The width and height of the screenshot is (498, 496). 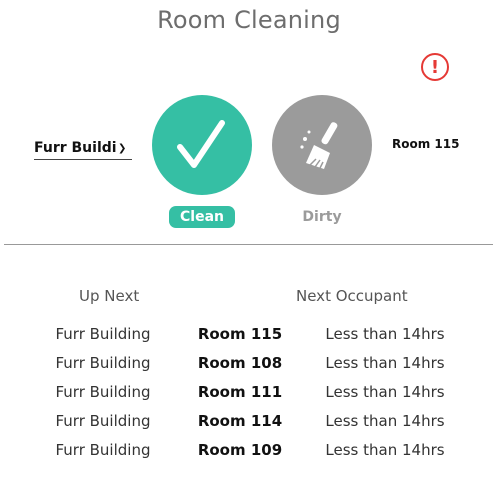 What do you see at coordinates (240, 392) in the screenshot?
I see `row-room: Room 111` at bounding box center [240, 392].